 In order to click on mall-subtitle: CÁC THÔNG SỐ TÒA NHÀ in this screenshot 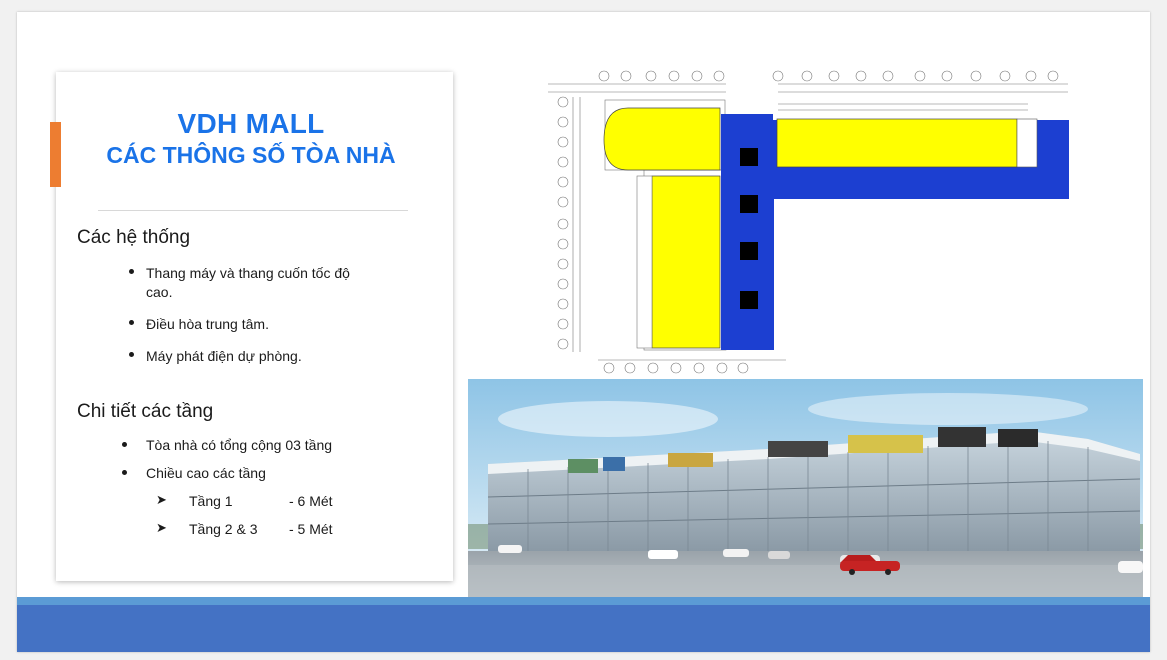, I will do `click(251, 155)`.